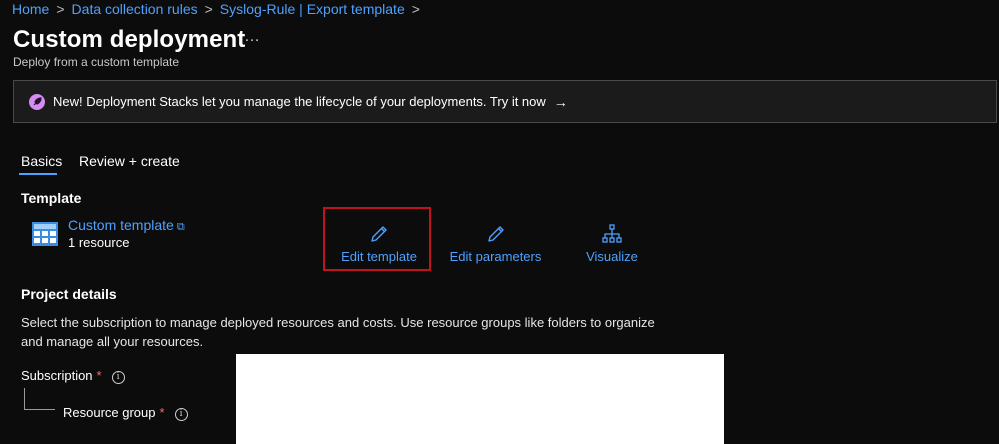 This screenshot has height=444, width=999. I want to click on custom-template-label: Custom template, so click(121, 225).